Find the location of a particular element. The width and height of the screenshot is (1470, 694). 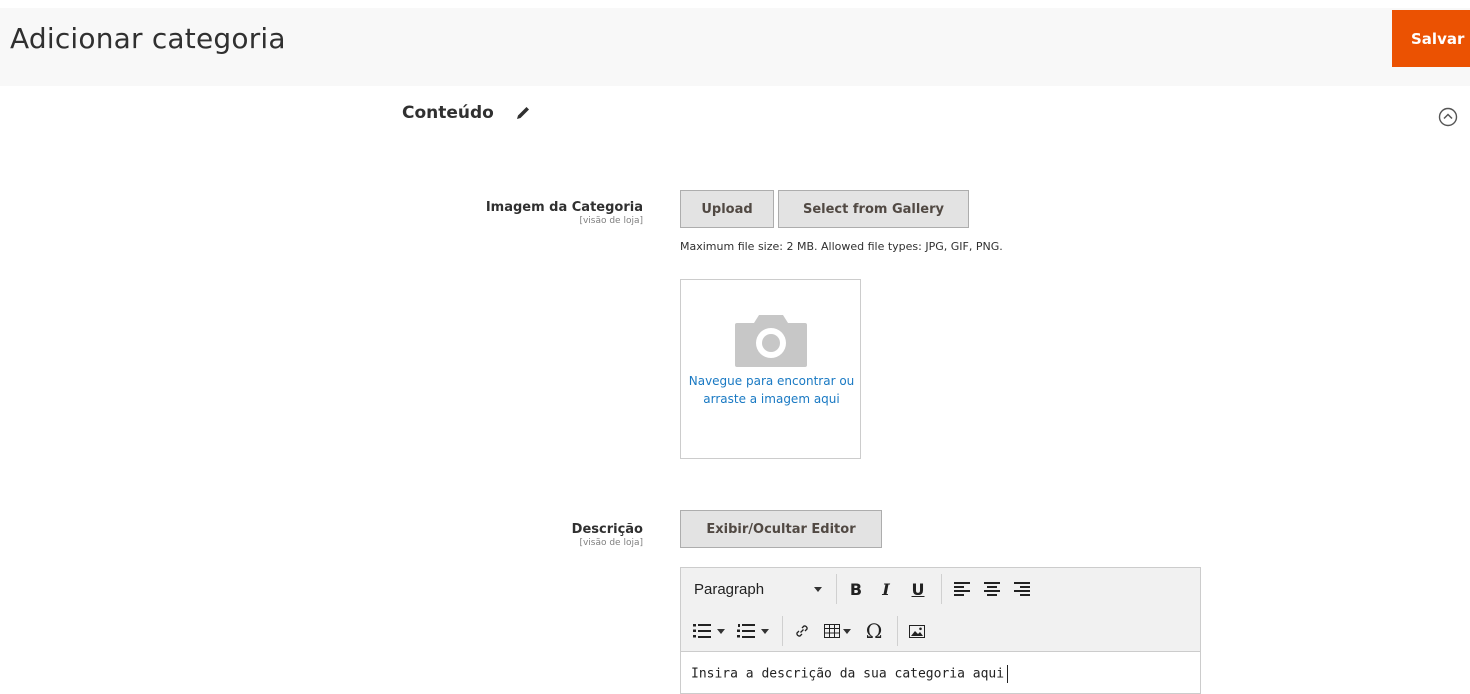

format-select: Paragraph is located at coordinates (758, 589).